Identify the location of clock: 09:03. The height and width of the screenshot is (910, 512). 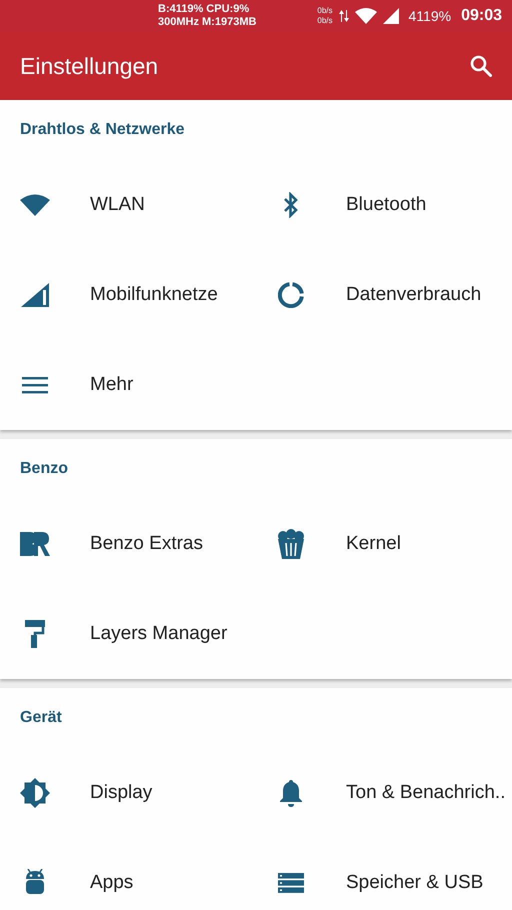
(481, 16).